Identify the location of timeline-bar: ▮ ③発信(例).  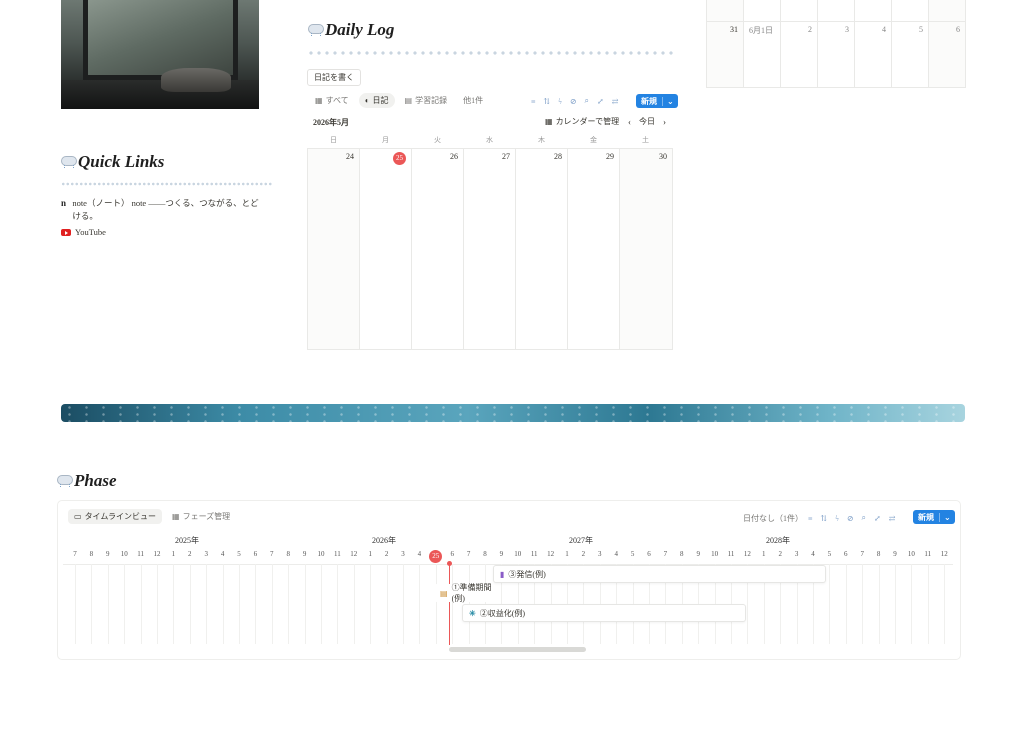
(659, 574).